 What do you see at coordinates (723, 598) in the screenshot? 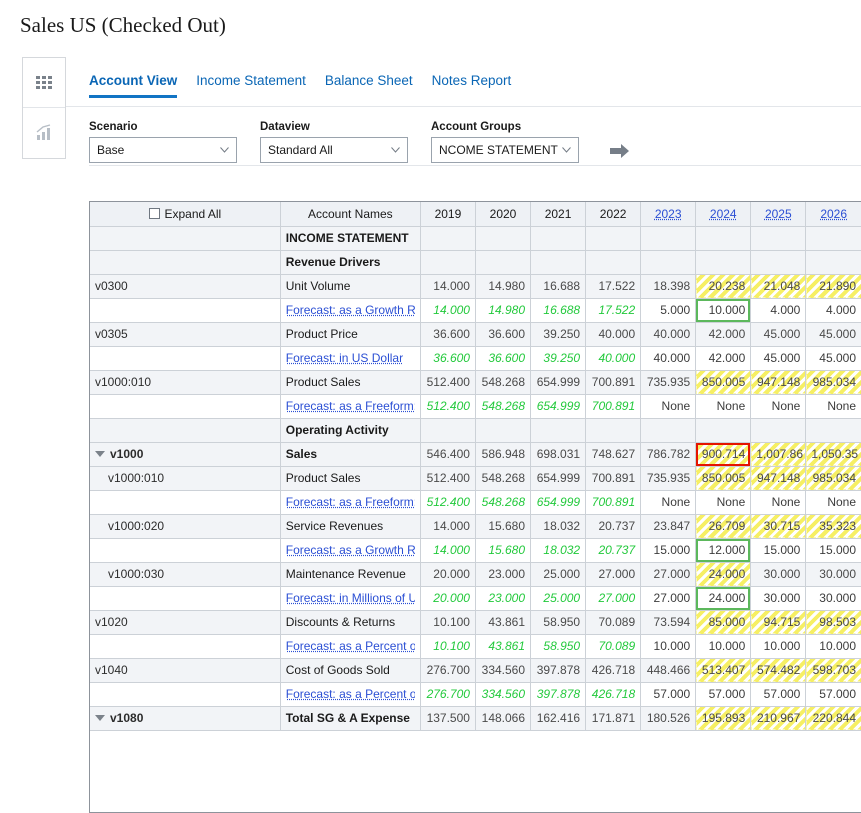
I see `editable-value-cell: 24.000` at bounding box center [723, 598].